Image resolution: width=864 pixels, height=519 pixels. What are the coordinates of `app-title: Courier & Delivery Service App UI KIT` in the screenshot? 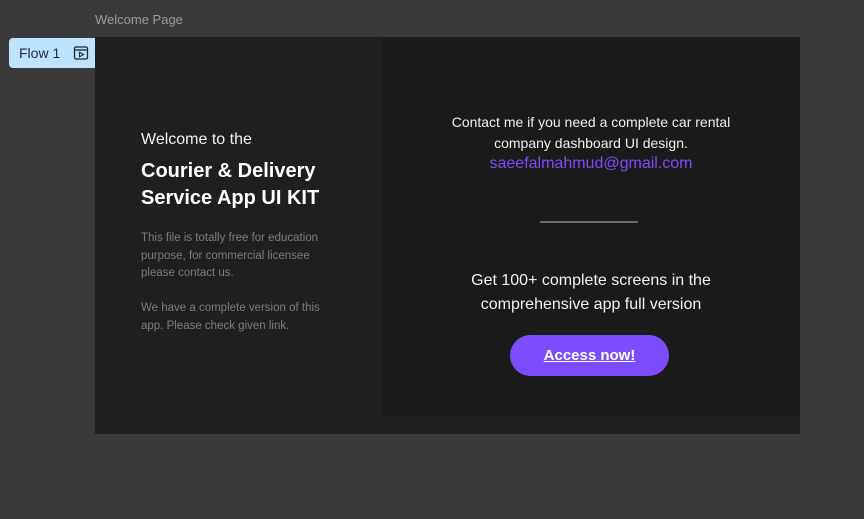 It's located at (251, 185).